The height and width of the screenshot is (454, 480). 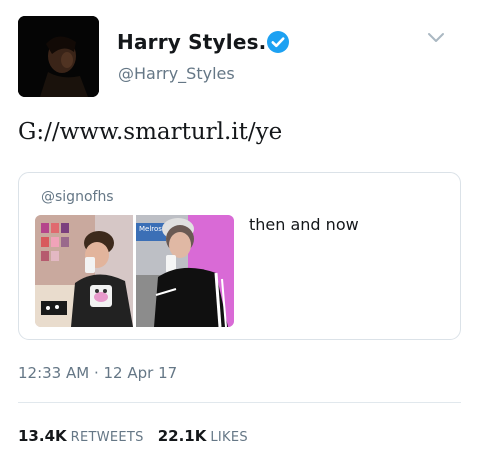 I want to click on retweets-stat: 13.4K RETWEETS, so click(x=81, y=436).